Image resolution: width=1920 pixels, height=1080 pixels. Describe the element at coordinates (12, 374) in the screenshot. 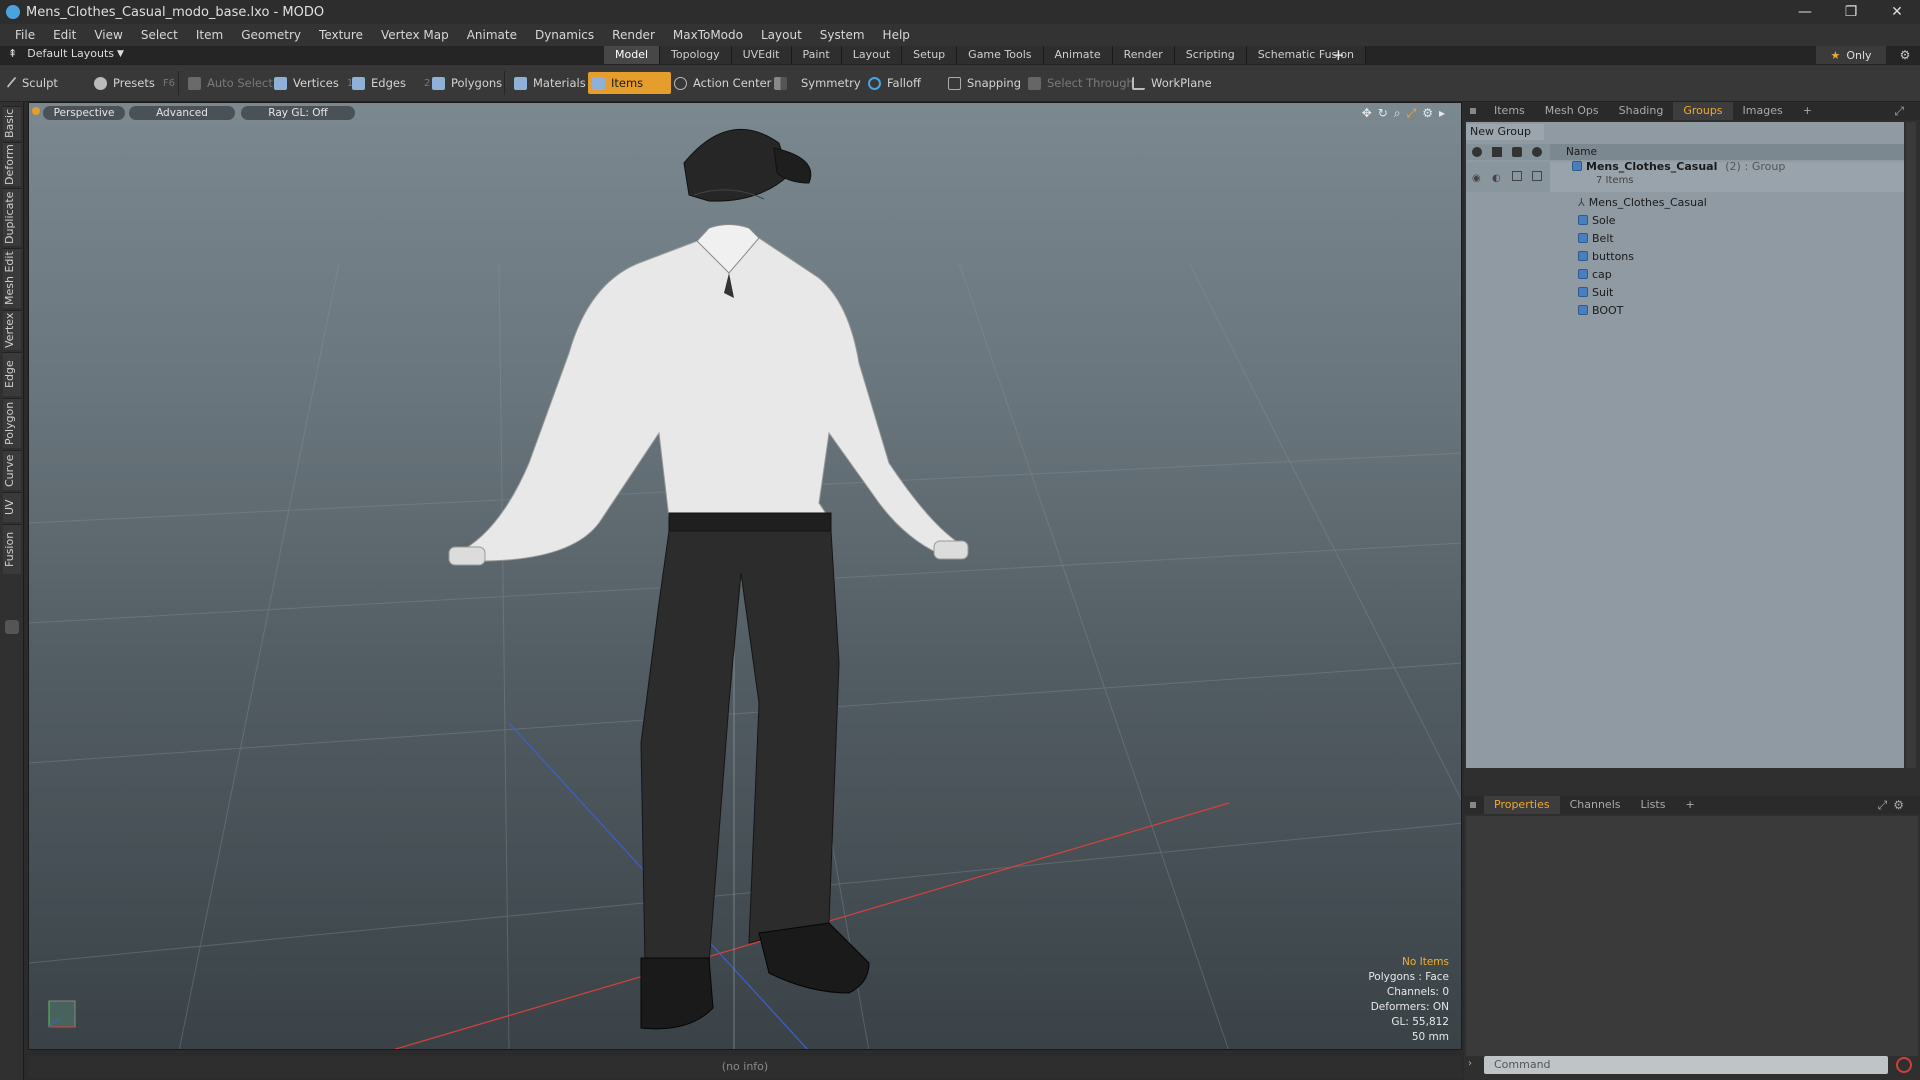

I see `vtab-edge: Edge` at that location.